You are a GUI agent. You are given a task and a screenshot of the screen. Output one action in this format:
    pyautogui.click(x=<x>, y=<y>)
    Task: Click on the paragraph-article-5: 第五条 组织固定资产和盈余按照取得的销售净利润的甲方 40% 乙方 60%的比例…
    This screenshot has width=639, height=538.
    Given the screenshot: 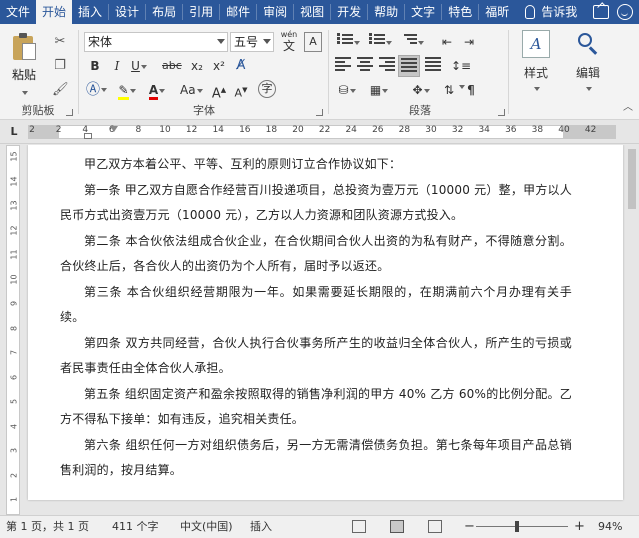 What is the action you would take?
    pyautogui.click(x=316, y=407)
    